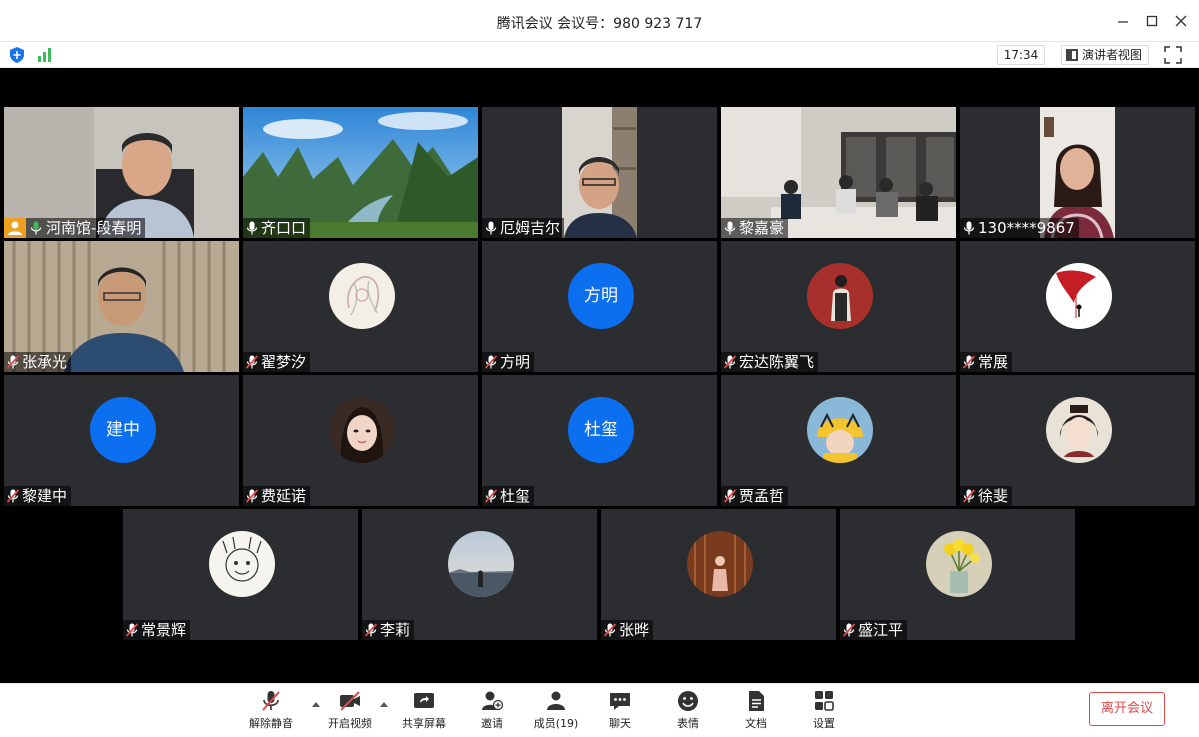  What do you see at coordinates (164, 630) in the screenshot?
I see `participant-name: 常景辉` at bounding box center [164, 630].